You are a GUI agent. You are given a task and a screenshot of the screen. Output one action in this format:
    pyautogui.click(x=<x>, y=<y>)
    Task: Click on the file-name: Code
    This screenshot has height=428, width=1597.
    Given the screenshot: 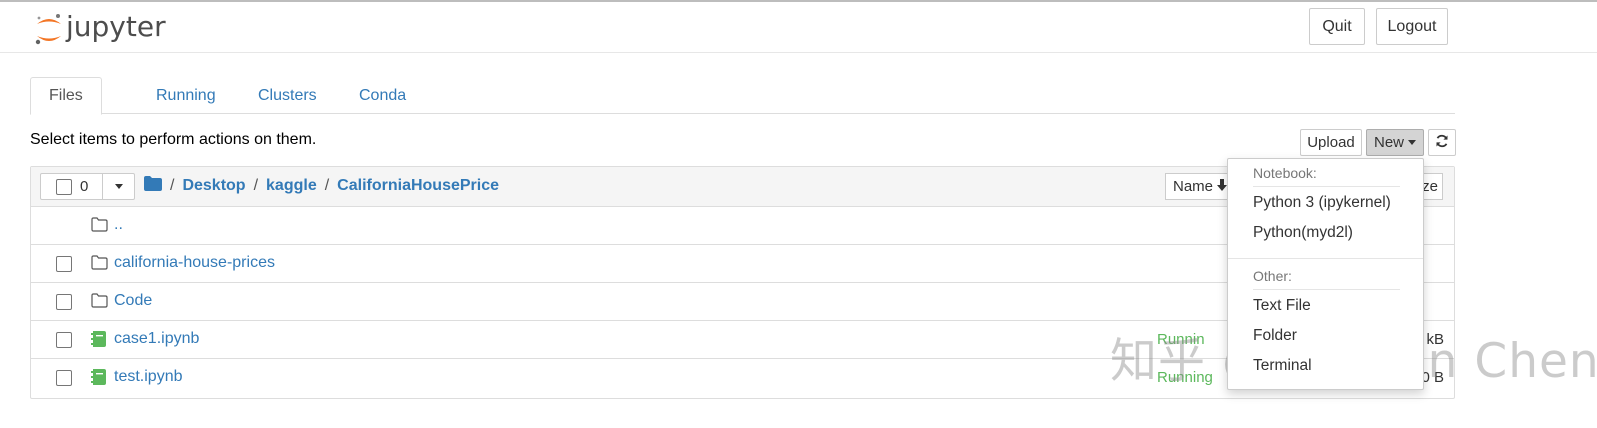 What is the action you would take?
    pyautogui.click(x=133, y=301)
    